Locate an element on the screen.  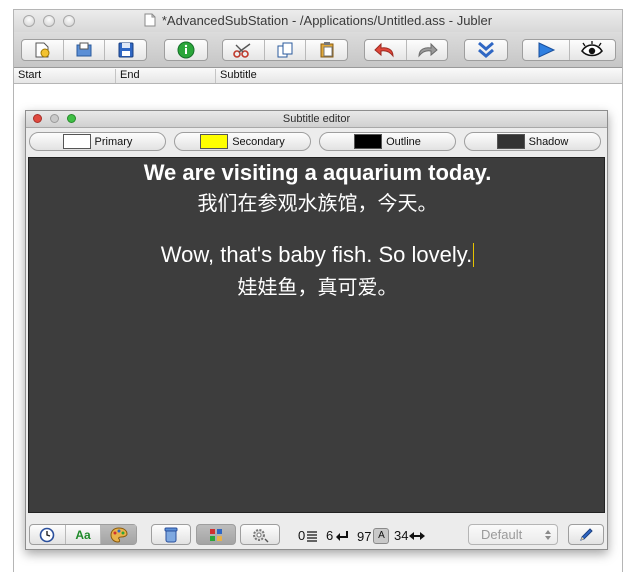
info-button is located at coordinates (186, 50).